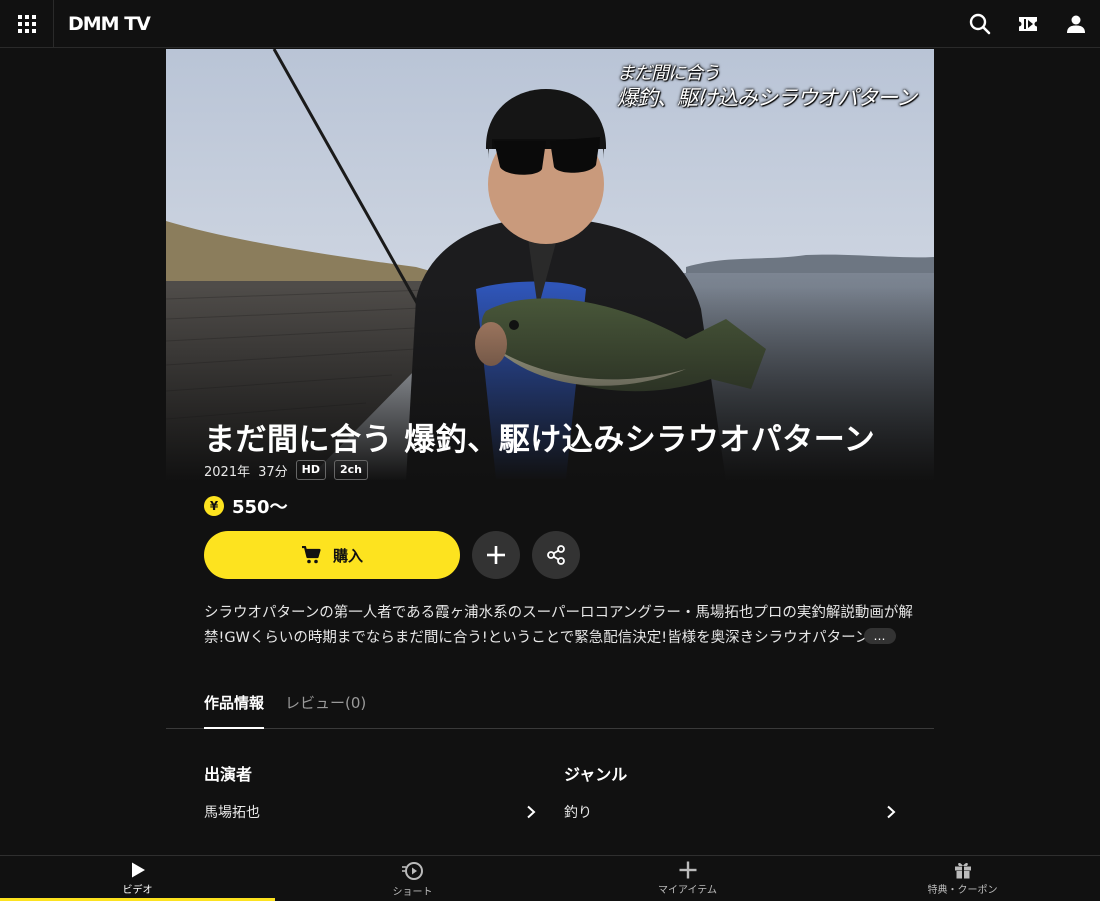 The image size is (1100, 901). I want to click on detail-tabs: 作品情報 レビュー(0), so click(550, 706).